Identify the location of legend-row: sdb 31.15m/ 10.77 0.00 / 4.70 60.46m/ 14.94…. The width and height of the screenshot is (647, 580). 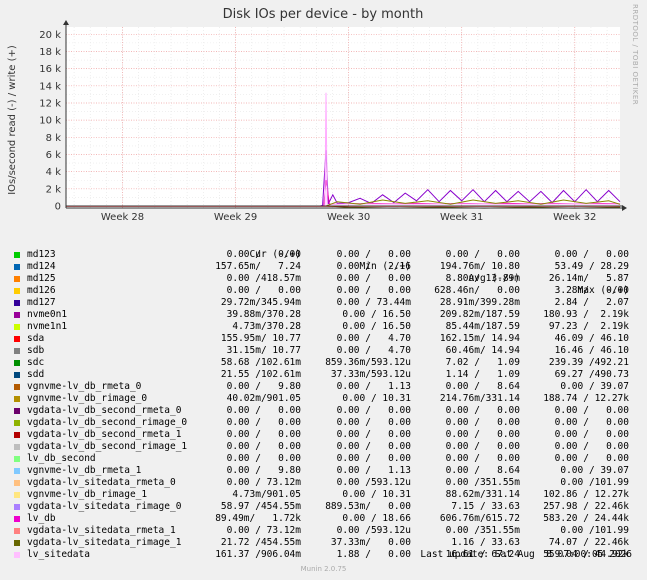
(325, 351).